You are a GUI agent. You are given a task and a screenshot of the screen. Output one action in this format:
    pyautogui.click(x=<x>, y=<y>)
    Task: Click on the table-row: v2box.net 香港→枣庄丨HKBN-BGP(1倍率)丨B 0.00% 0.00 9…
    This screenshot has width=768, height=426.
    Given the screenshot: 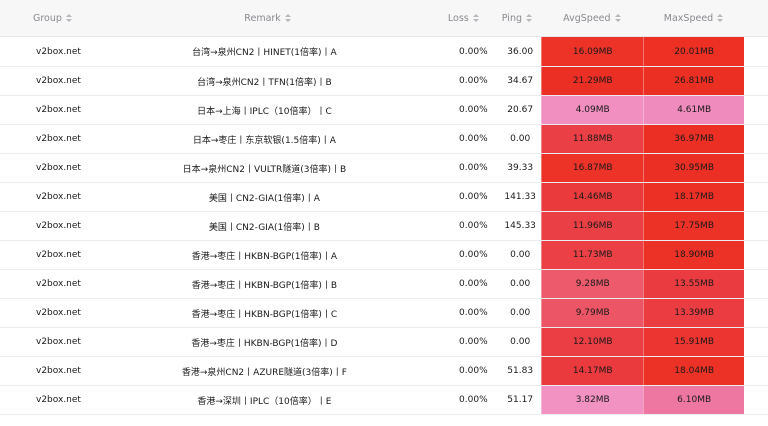 What is the action you would take?
    pyautogui.click(x=384, y=284)
    